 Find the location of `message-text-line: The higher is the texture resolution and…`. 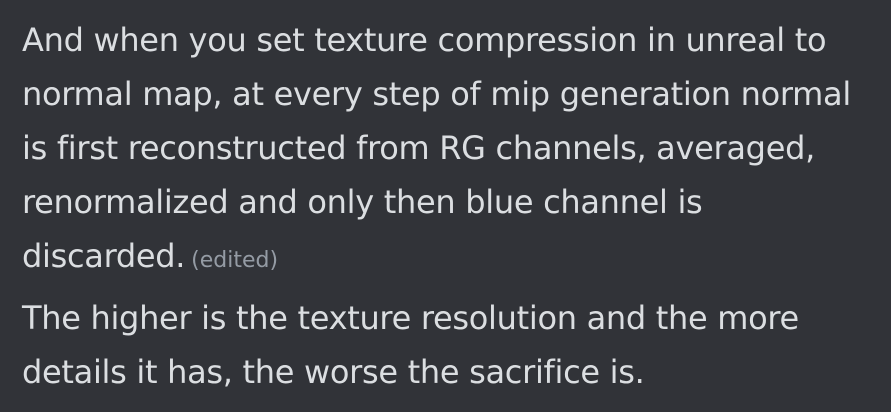

message-text-line: The higher is the texture resolution and… is located at coordinates (410, 318).